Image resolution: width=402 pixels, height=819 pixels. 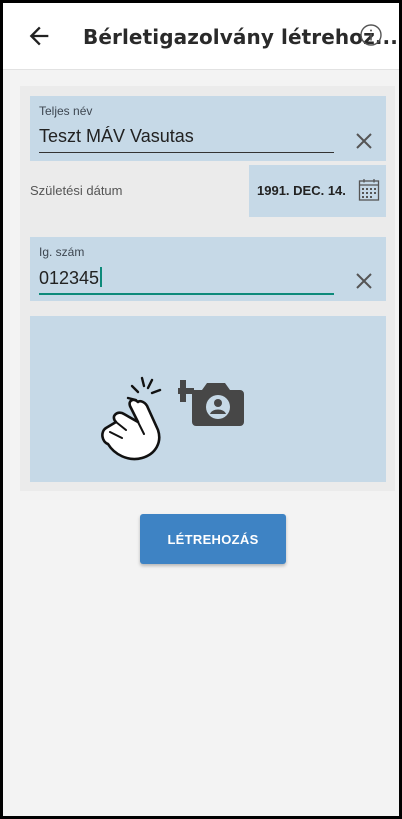 What do you see at coordinates (214, 398) in the screenshot?
I see `add-photo-icon` at bounding box center [214, 398].